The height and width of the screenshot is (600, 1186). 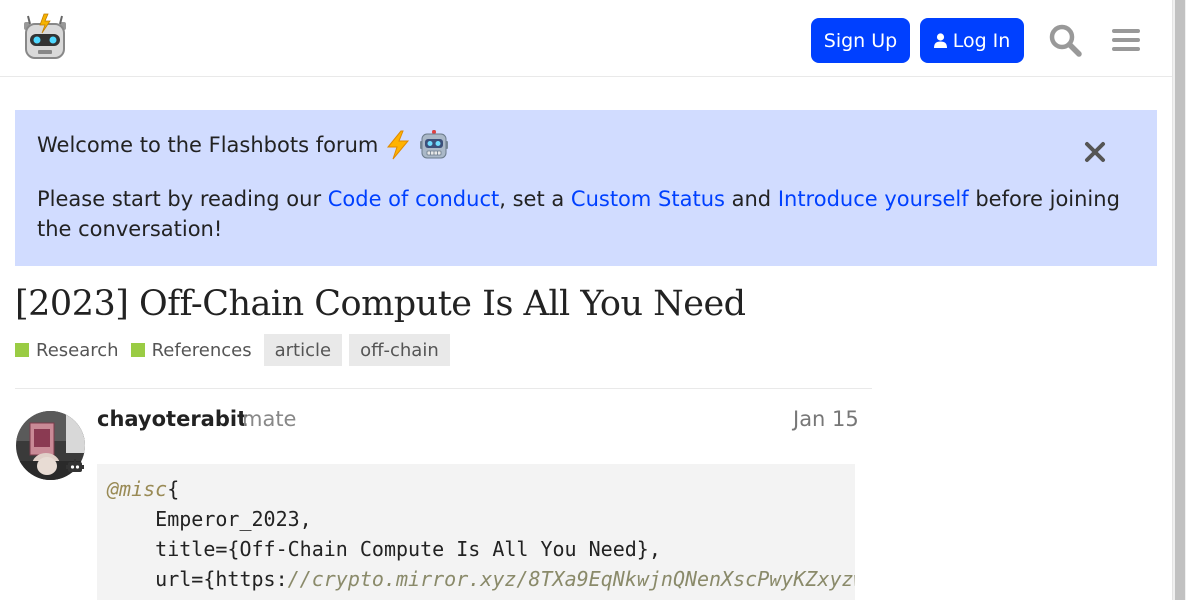 What do you see at coordinates (172, 419) in the screenshot?
I see `post-username: chayoterabit` at bounding box center [172, 419].